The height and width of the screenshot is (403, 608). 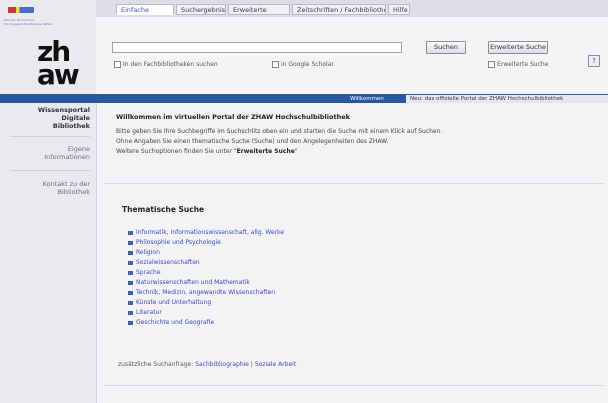 I want to click on category-link: Literatur, so click(x=145, y=313).